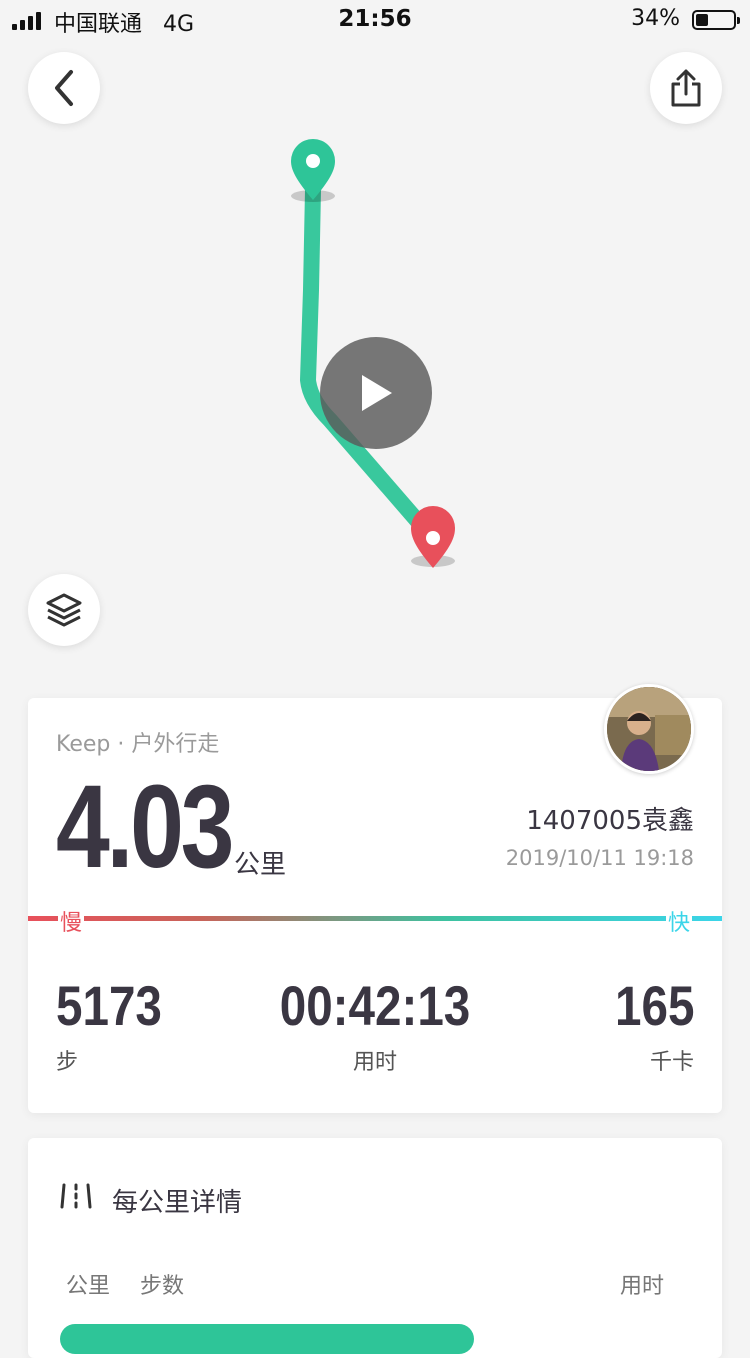  I want to click on column-header-time: 用时, so click(641, 1286).